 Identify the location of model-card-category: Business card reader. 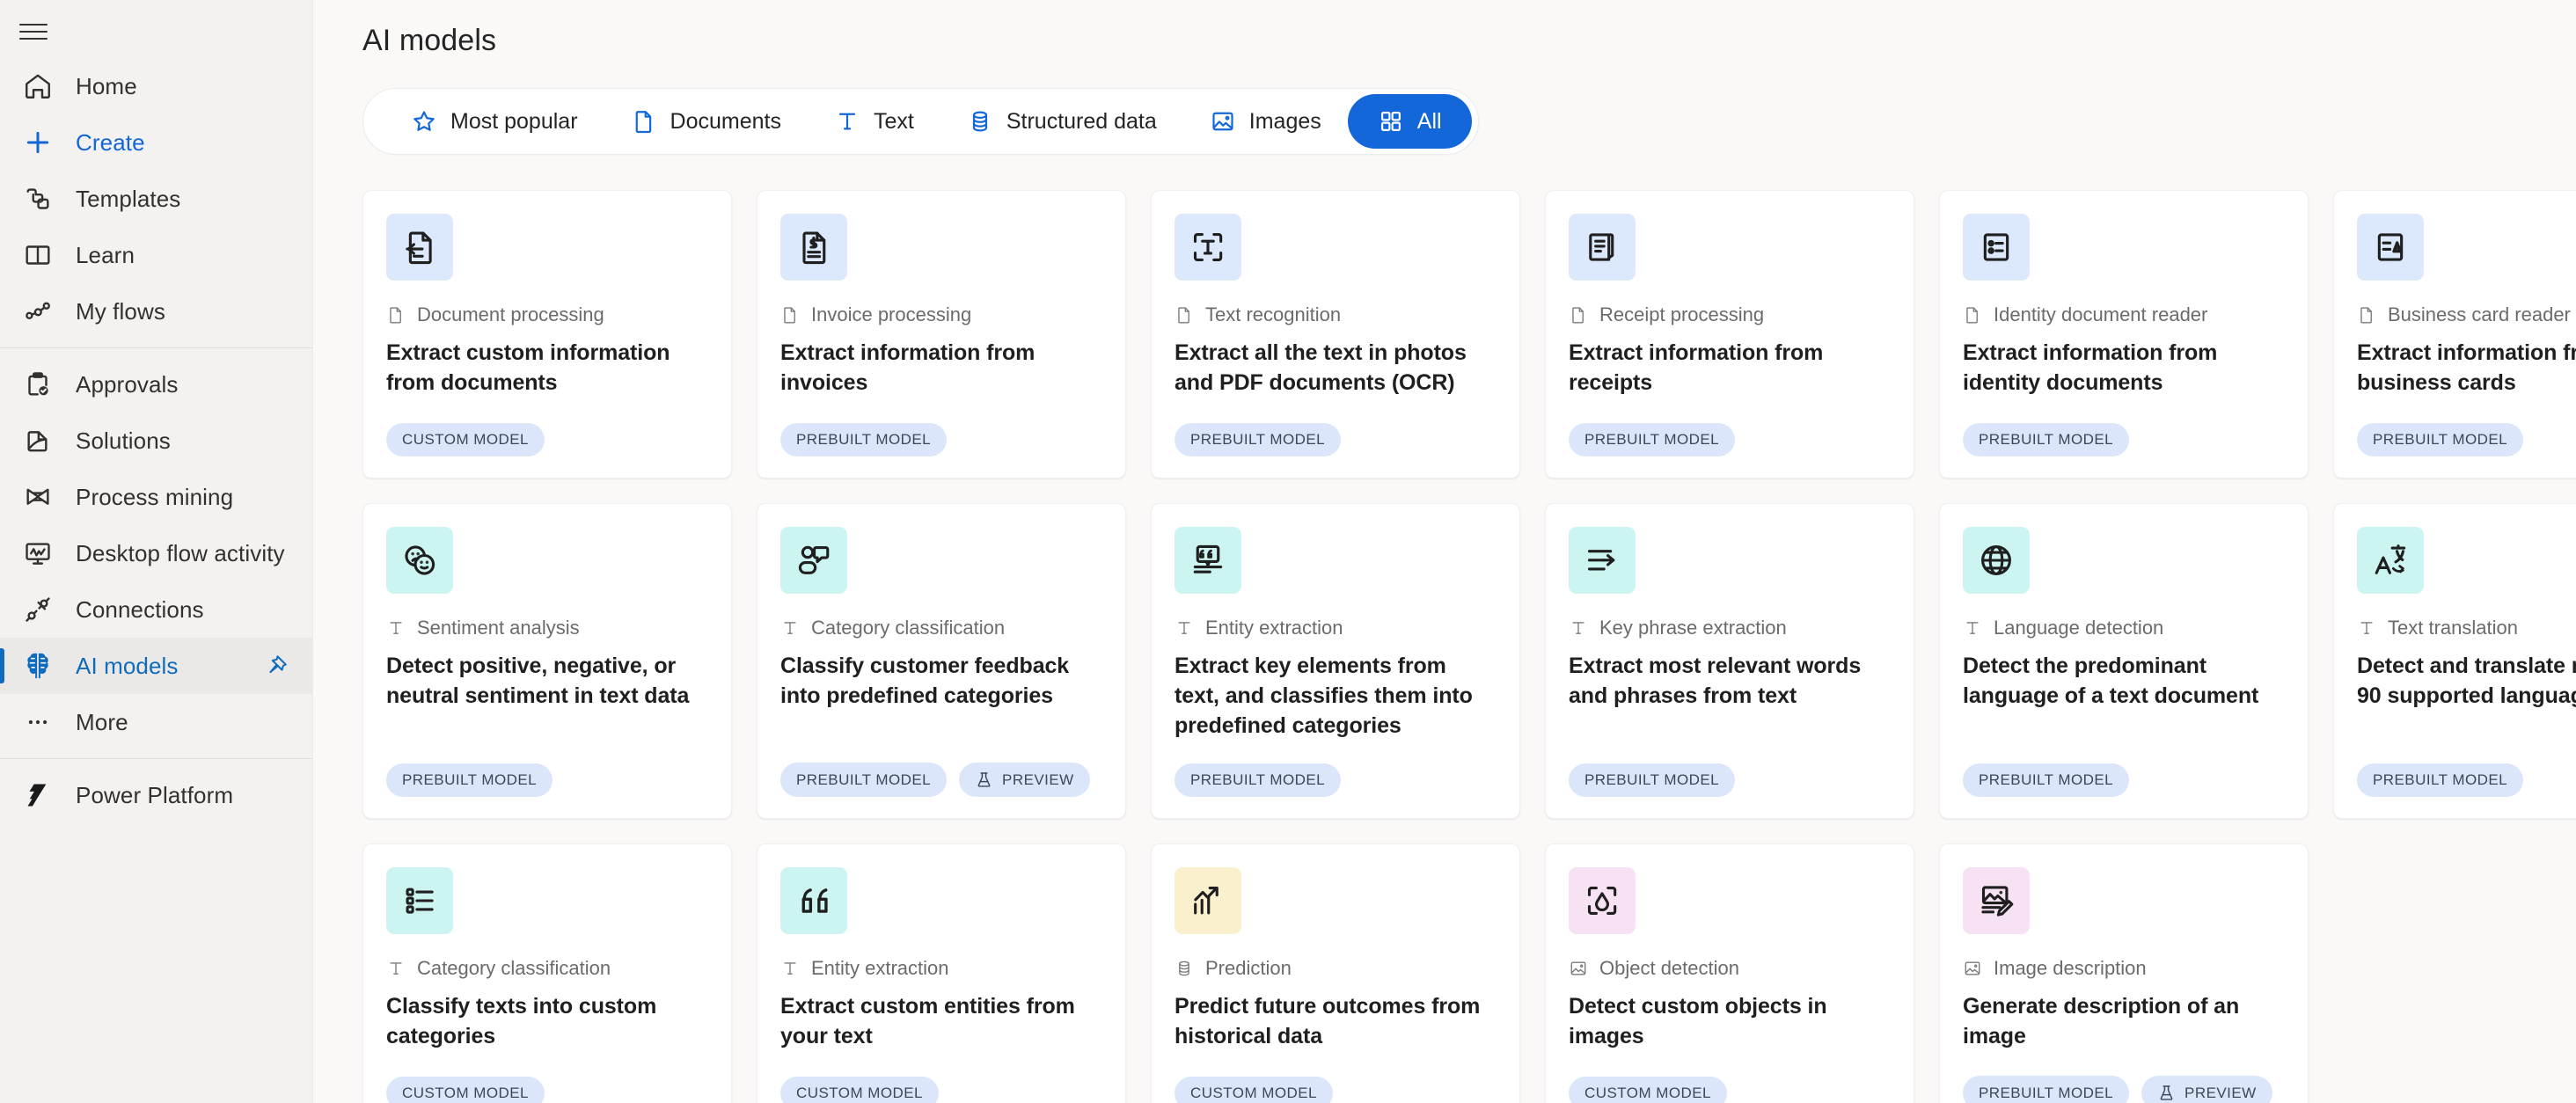
(2466, 314).